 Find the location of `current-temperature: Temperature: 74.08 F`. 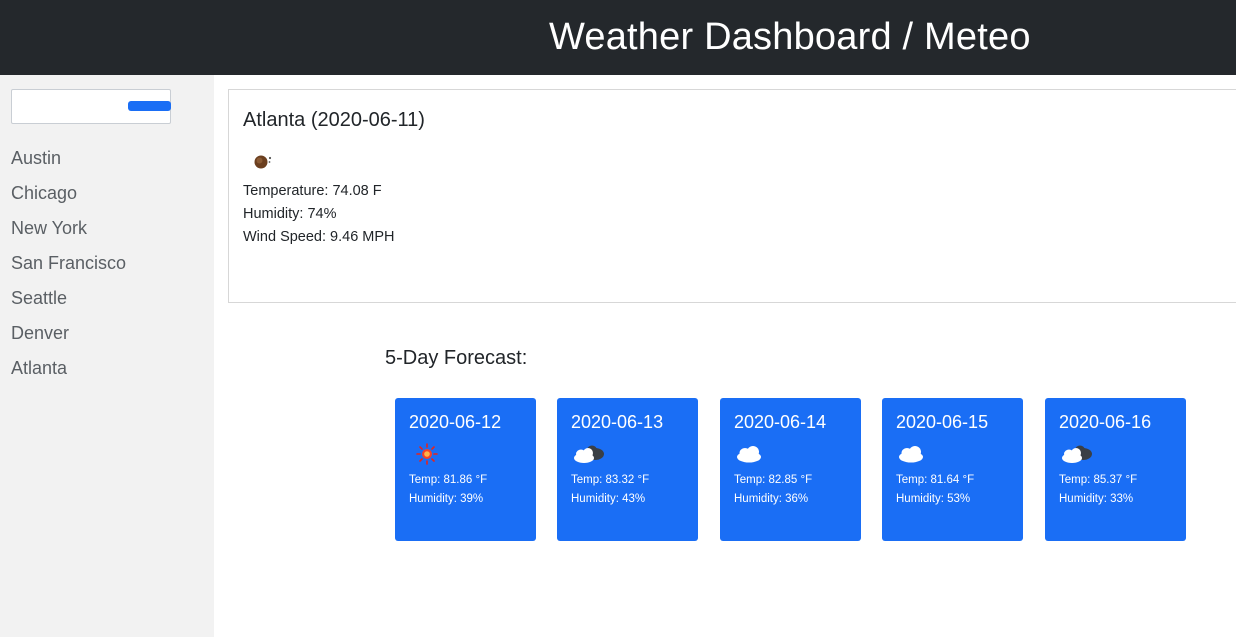

current-temperature: Temperature: 74.08 F is located at coordinates (312, 191).